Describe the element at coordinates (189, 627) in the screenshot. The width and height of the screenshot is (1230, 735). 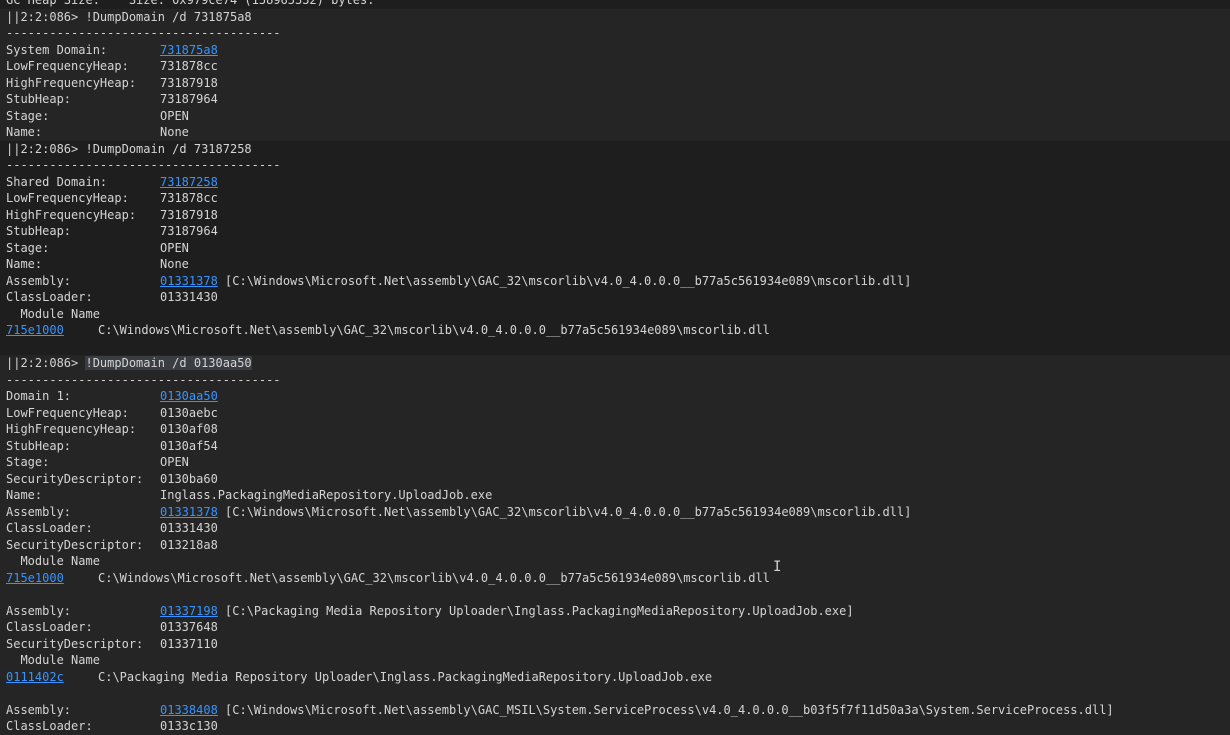
I see `field-value: 01337648` at that location.